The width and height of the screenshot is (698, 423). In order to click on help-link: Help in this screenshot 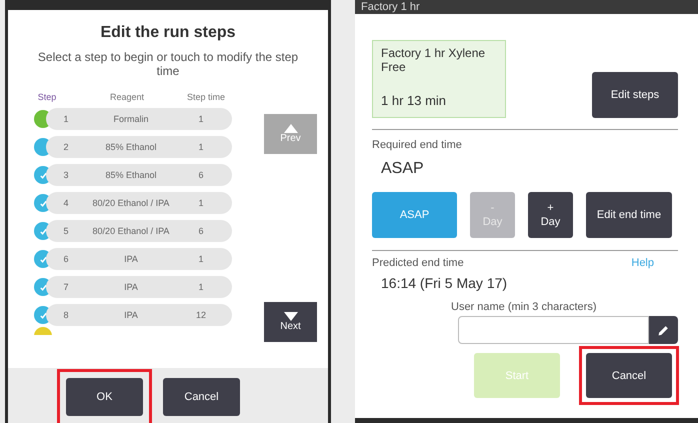, I will do `click(642, 263)`.